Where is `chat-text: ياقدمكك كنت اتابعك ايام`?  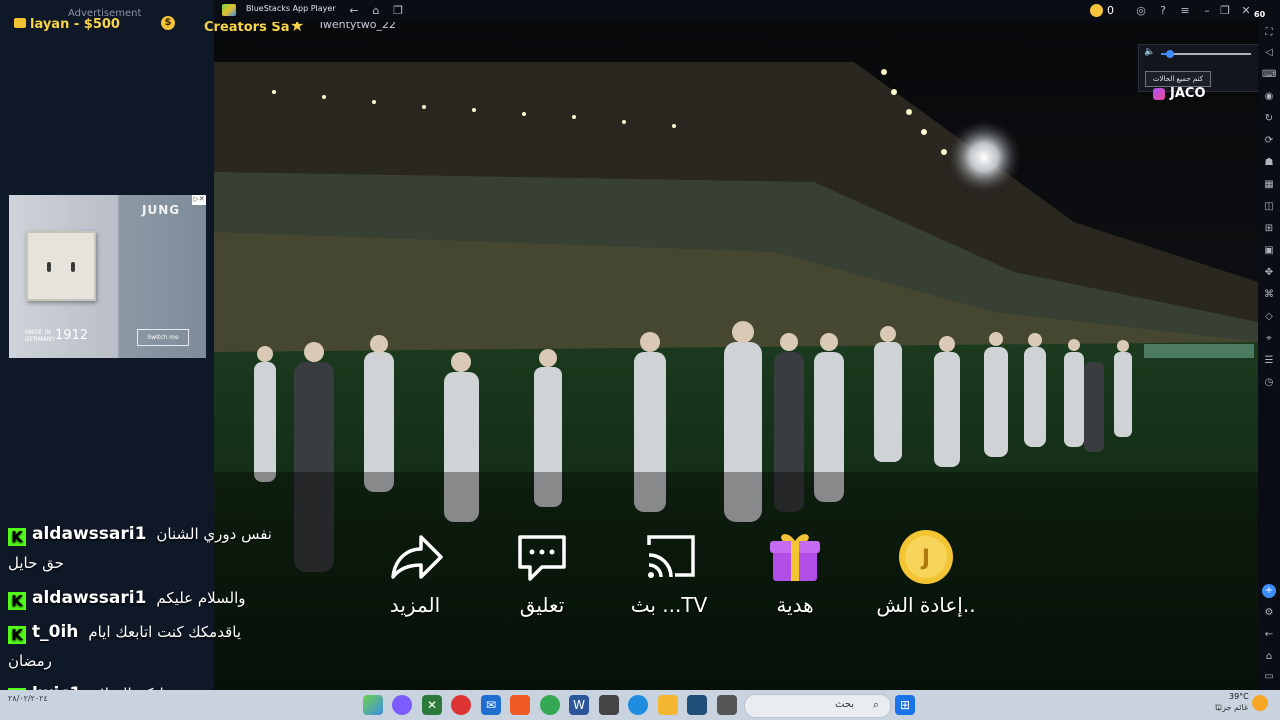
chat-text: ياقدمكك كنت اتابعك ايام is located at coordinates (165, 632).